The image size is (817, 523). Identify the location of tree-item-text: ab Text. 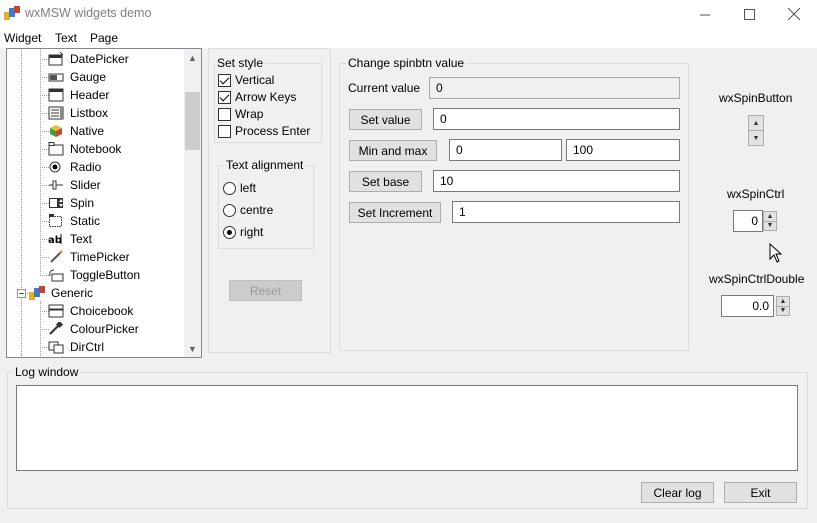
(70, 239).